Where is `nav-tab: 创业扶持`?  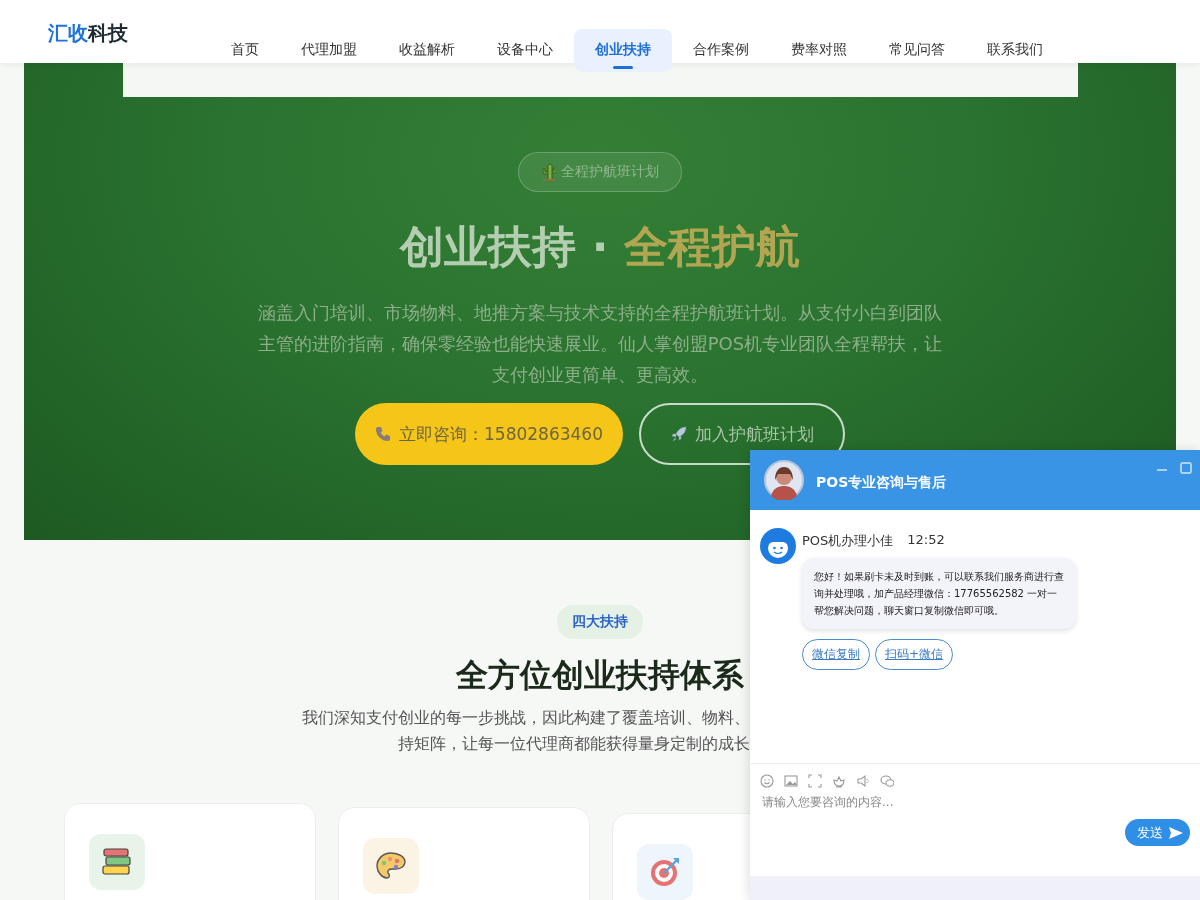
nav-tab: 创业扶持 is located at coordinates (623, 50).